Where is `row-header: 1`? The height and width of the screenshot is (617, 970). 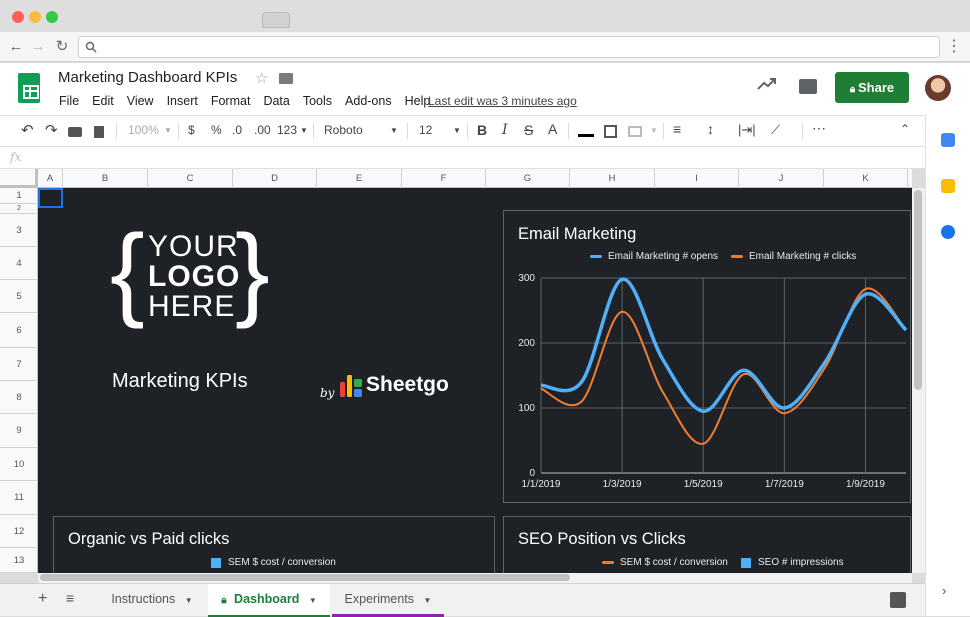 row-header: 1 is located at coordinates (19, 196).